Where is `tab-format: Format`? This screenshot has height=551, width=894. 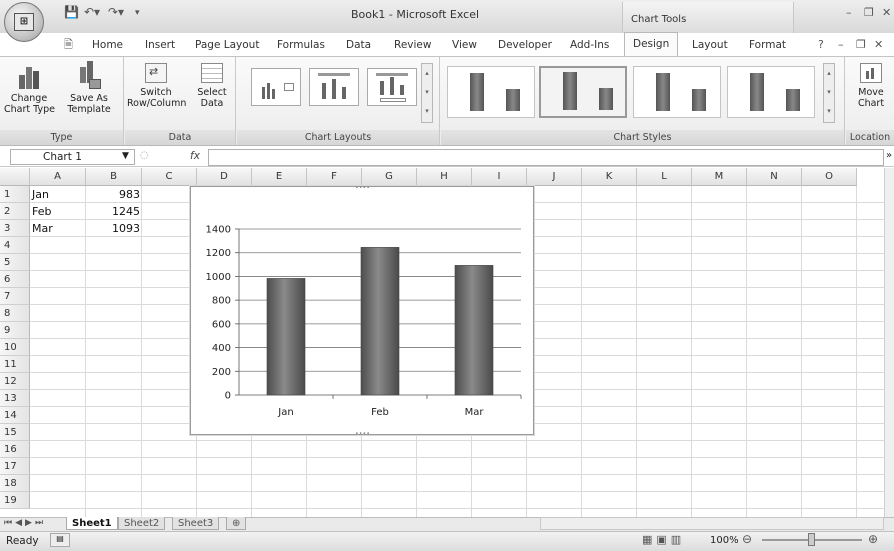
tab-format: Format is located at coordinates (767, 45).